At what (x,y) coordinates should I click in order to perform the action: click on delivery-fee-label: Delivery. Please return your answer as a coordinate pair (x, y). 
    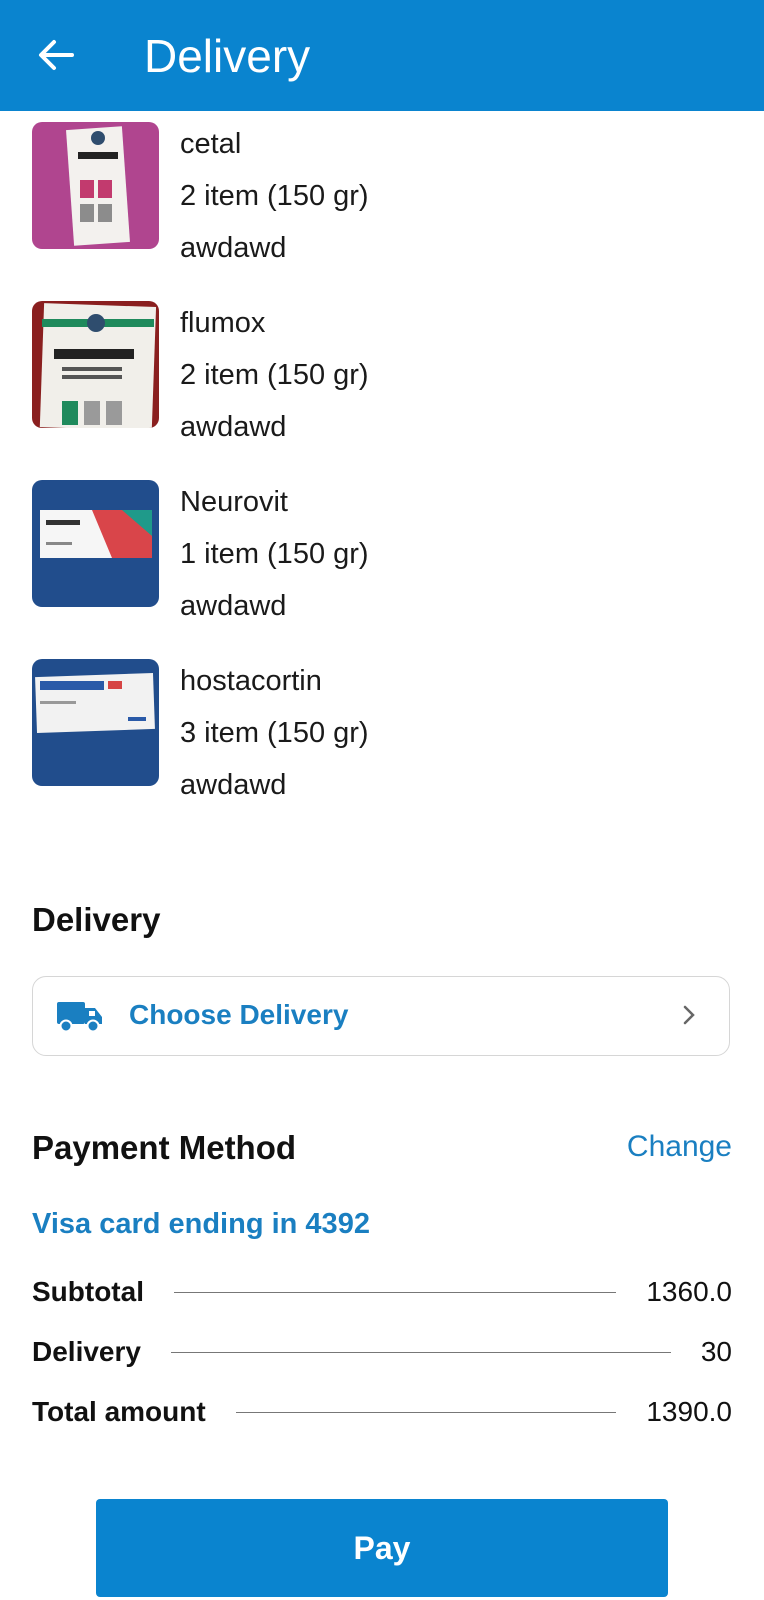
    Looking at the image, I should click on (86, 1351).